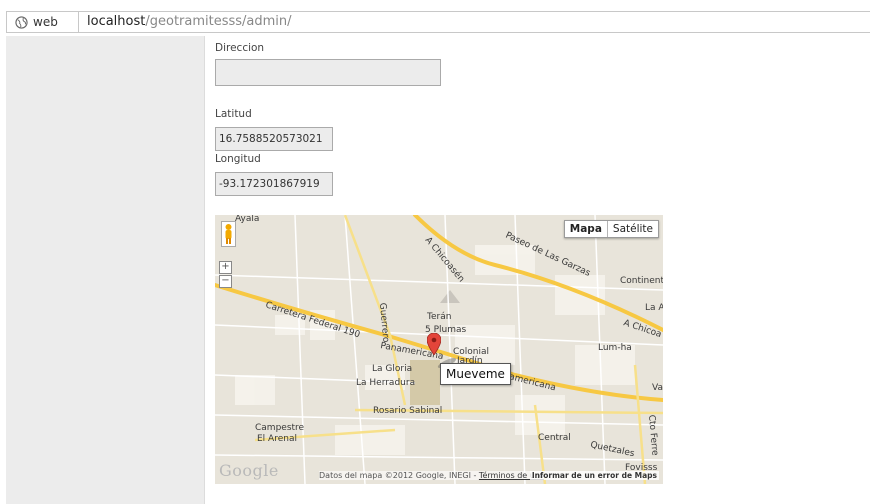  What do you see at coordinates (654, 308) in the screenshot?
I see `map-label-la-a: La A` at bounding box center [654, 308].